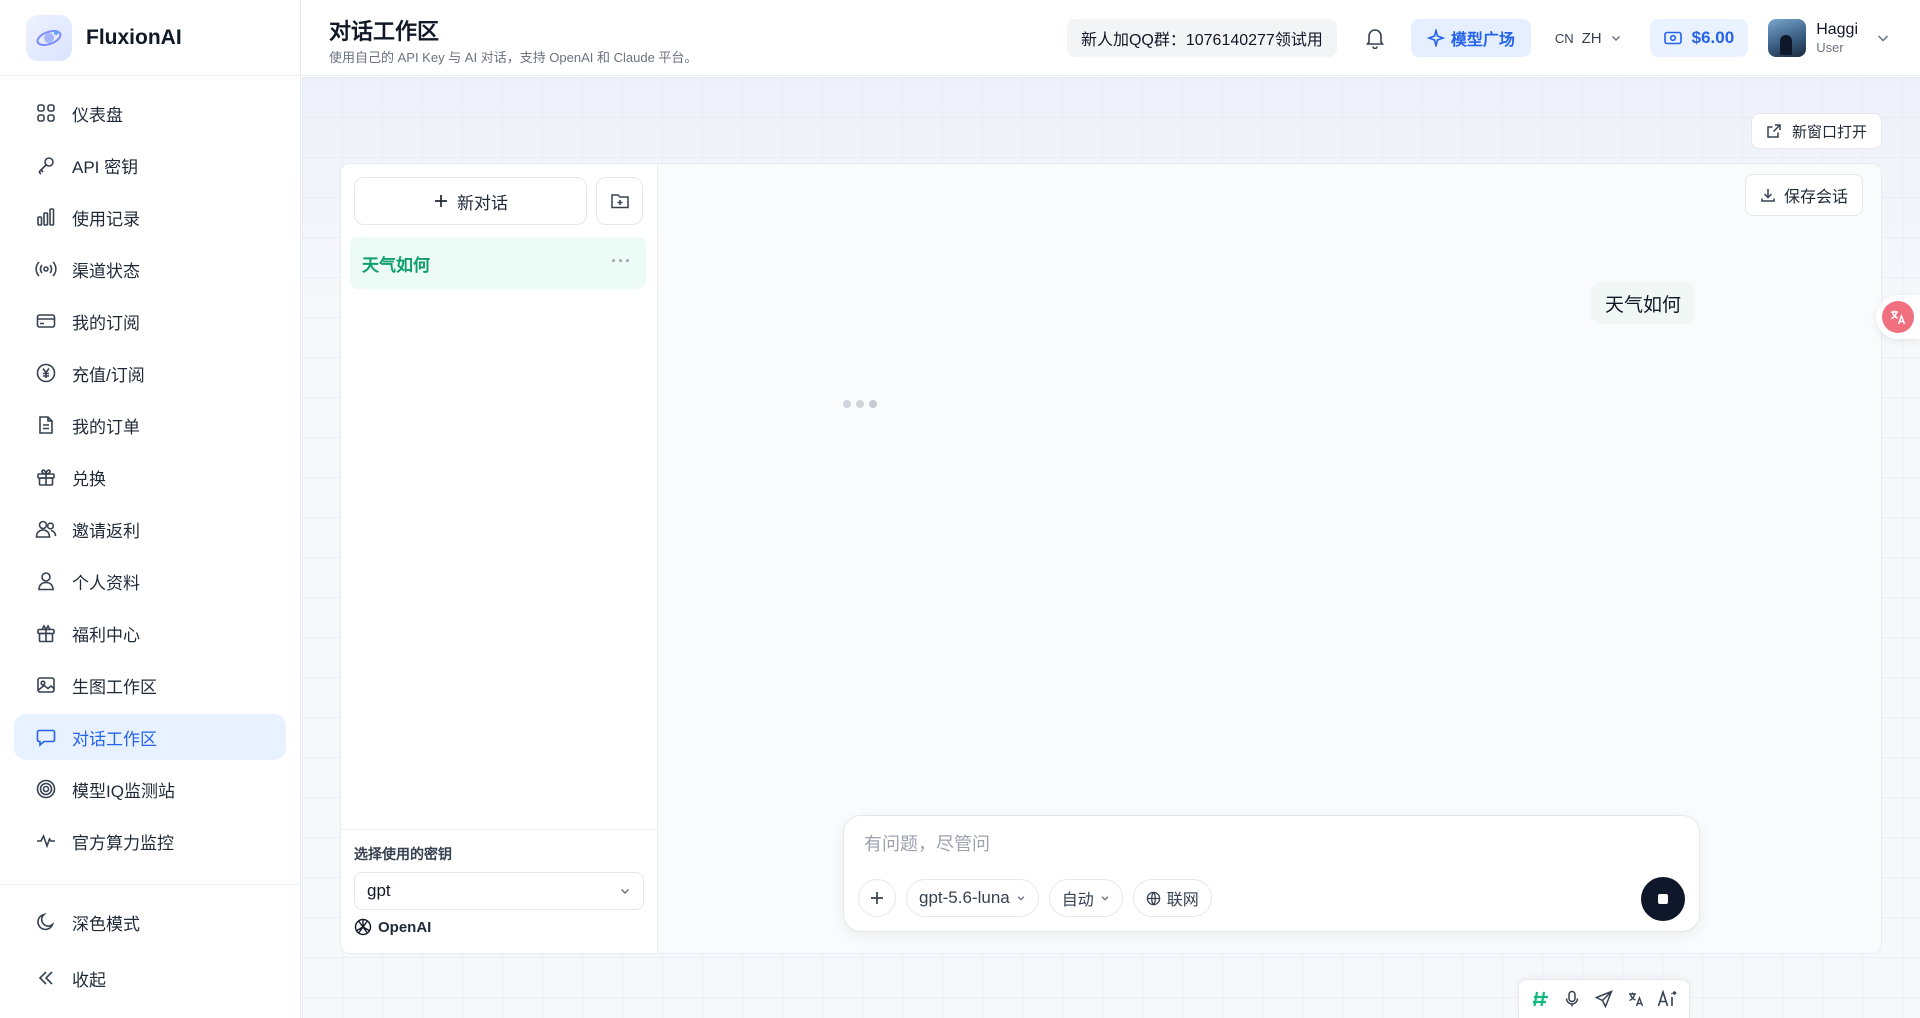 This screenshot has width=1920, height=1018. Describe the element at coordinates (123, 843) in the screenshot. I see `sidebar-item-label: 官方算力监控` at that location.